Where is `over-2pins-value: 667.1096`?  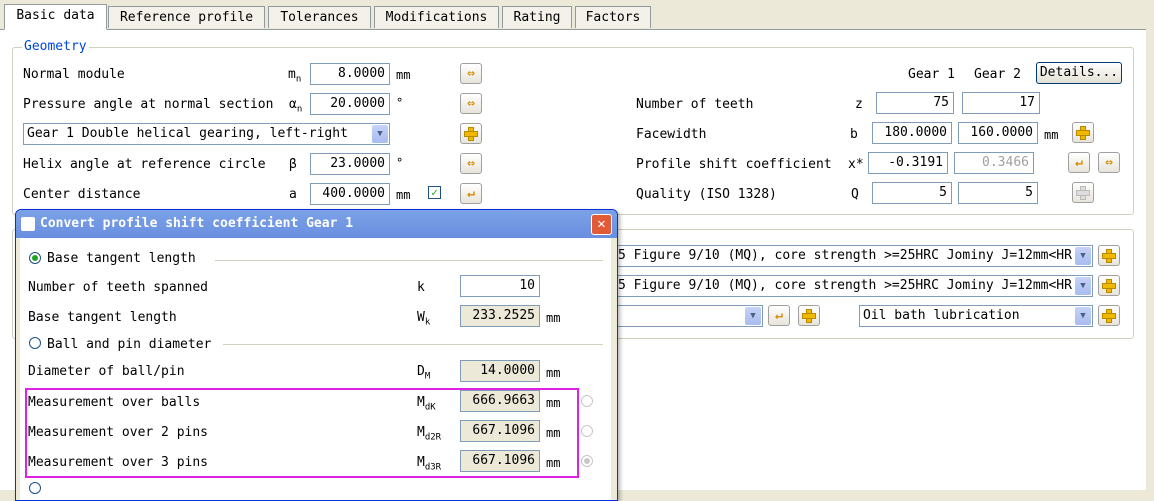
over-2pins-value: 667.1096 is located at coordinates (500, 431).